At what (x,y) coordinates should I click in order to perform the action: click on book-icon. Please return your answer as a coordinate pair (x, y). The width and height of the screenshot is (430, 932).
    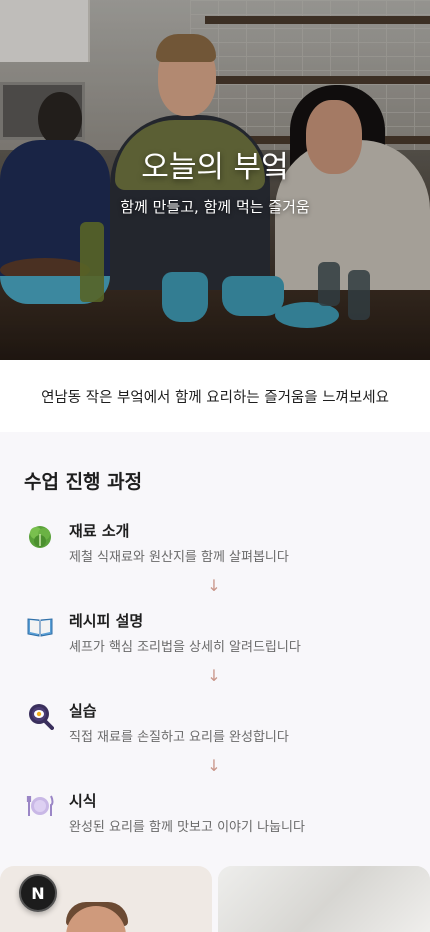
    Looking at the image, I should click on (40, 626).